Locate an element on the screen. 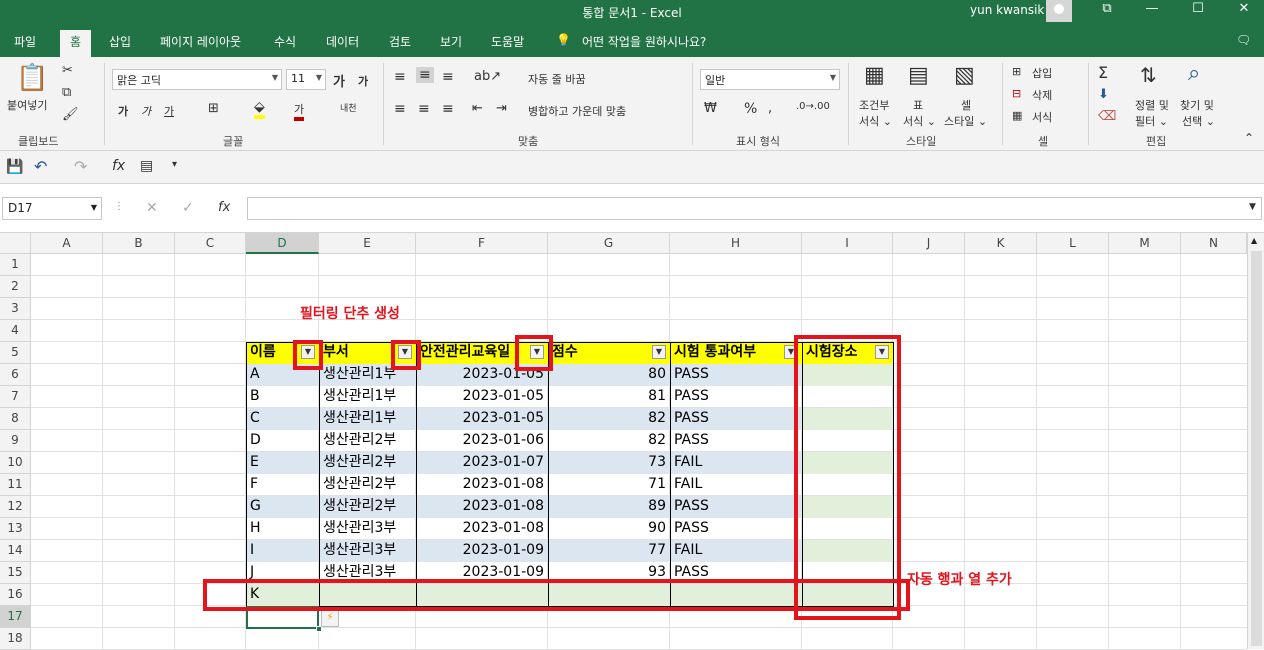 This screenshot has width=1264, height=650. enter-icon: ✓ is located at coordinates (188, 208).